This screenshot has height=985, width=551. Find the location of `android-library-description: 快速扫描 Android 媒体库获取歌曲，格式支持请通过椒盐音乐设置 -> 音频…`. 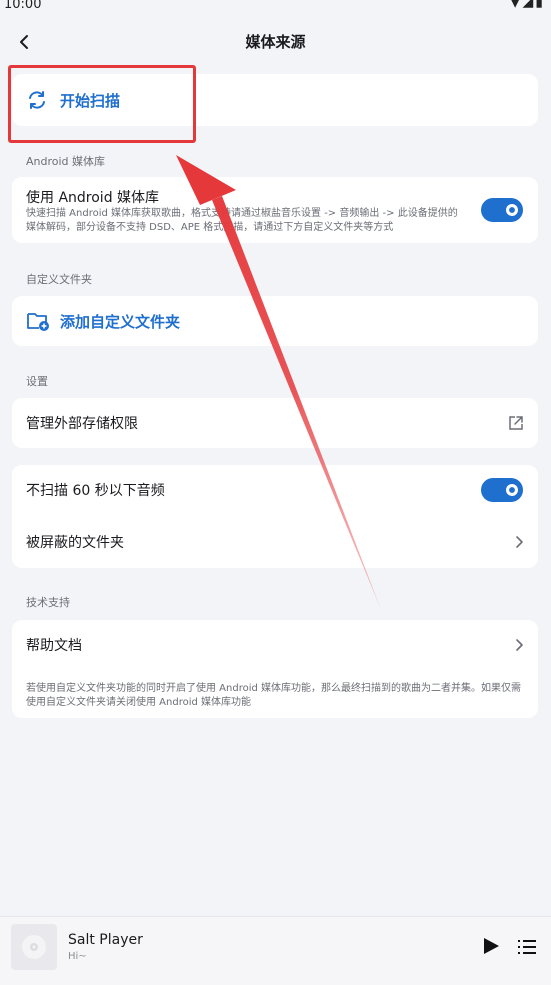

android-library-description: 快速扫描 Android 媒体库获取歌曲，格式支持请通过椒盐音乐设置 -> 音频… is located at coordinates (242, 220).